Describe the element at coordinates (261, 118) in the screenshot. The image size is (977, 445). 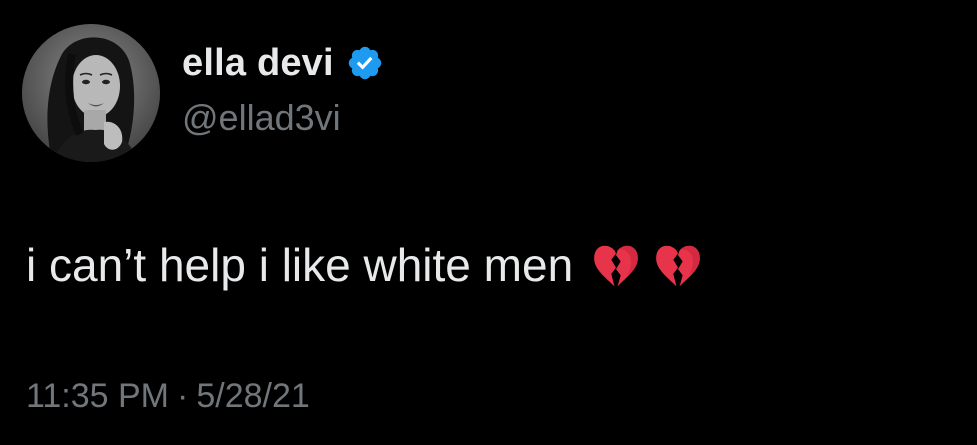
I see `user-handle: @ellad3vi` at that location.